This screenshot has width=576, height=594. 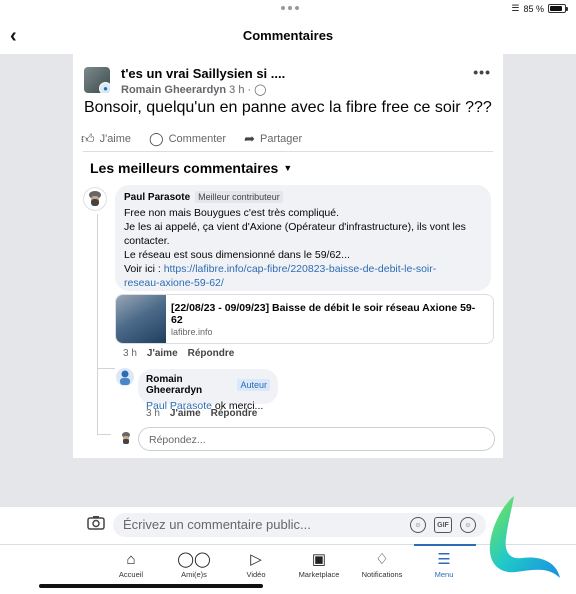 I want to click on author-mini-avatar: ●, so click(x=104, y=87).